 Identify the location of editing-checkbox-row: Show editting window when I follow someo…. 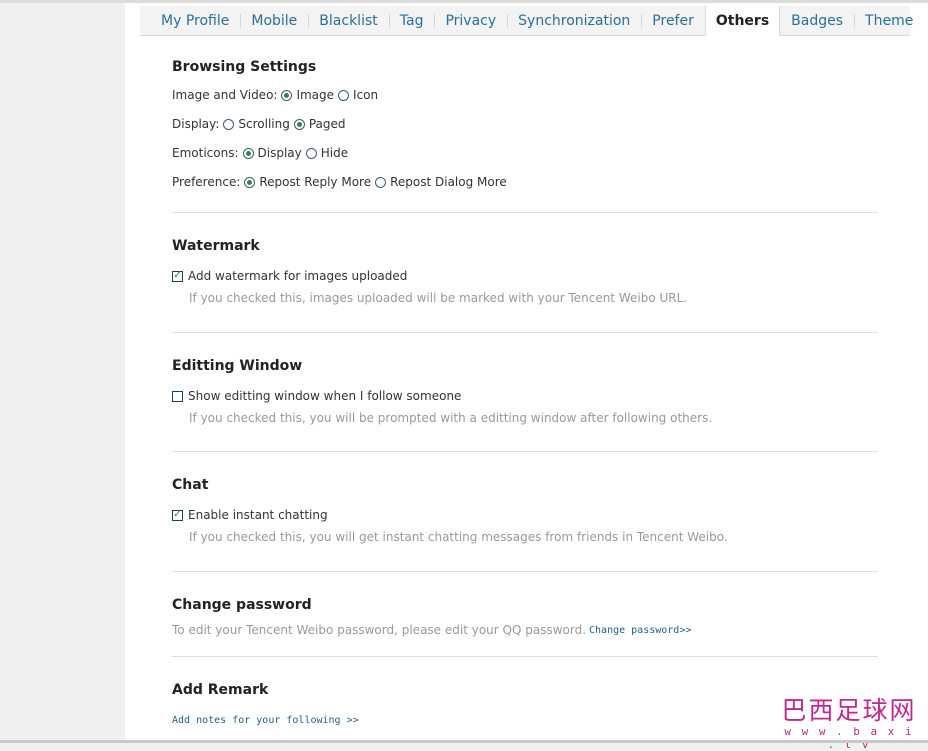
(525, 396).